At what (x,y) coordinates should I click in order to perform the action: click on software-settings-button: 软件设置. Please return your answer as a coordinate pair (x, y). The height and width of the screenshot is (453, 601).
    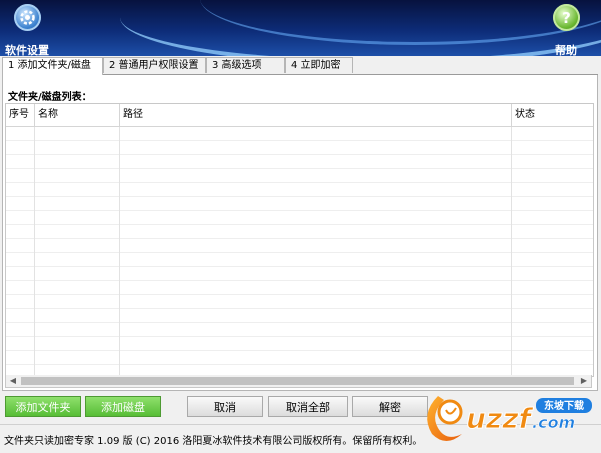
    Looking at the image, I should click on (27, 30).